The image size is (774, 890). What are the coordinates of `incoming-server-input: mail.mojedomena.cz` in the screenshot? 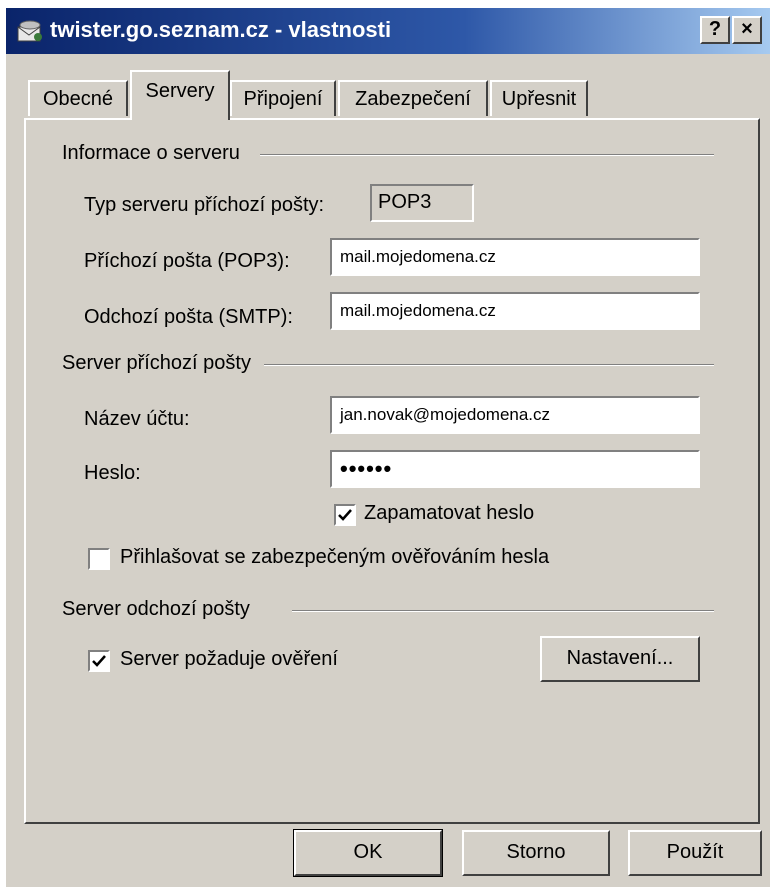 It's located at (515, 257).